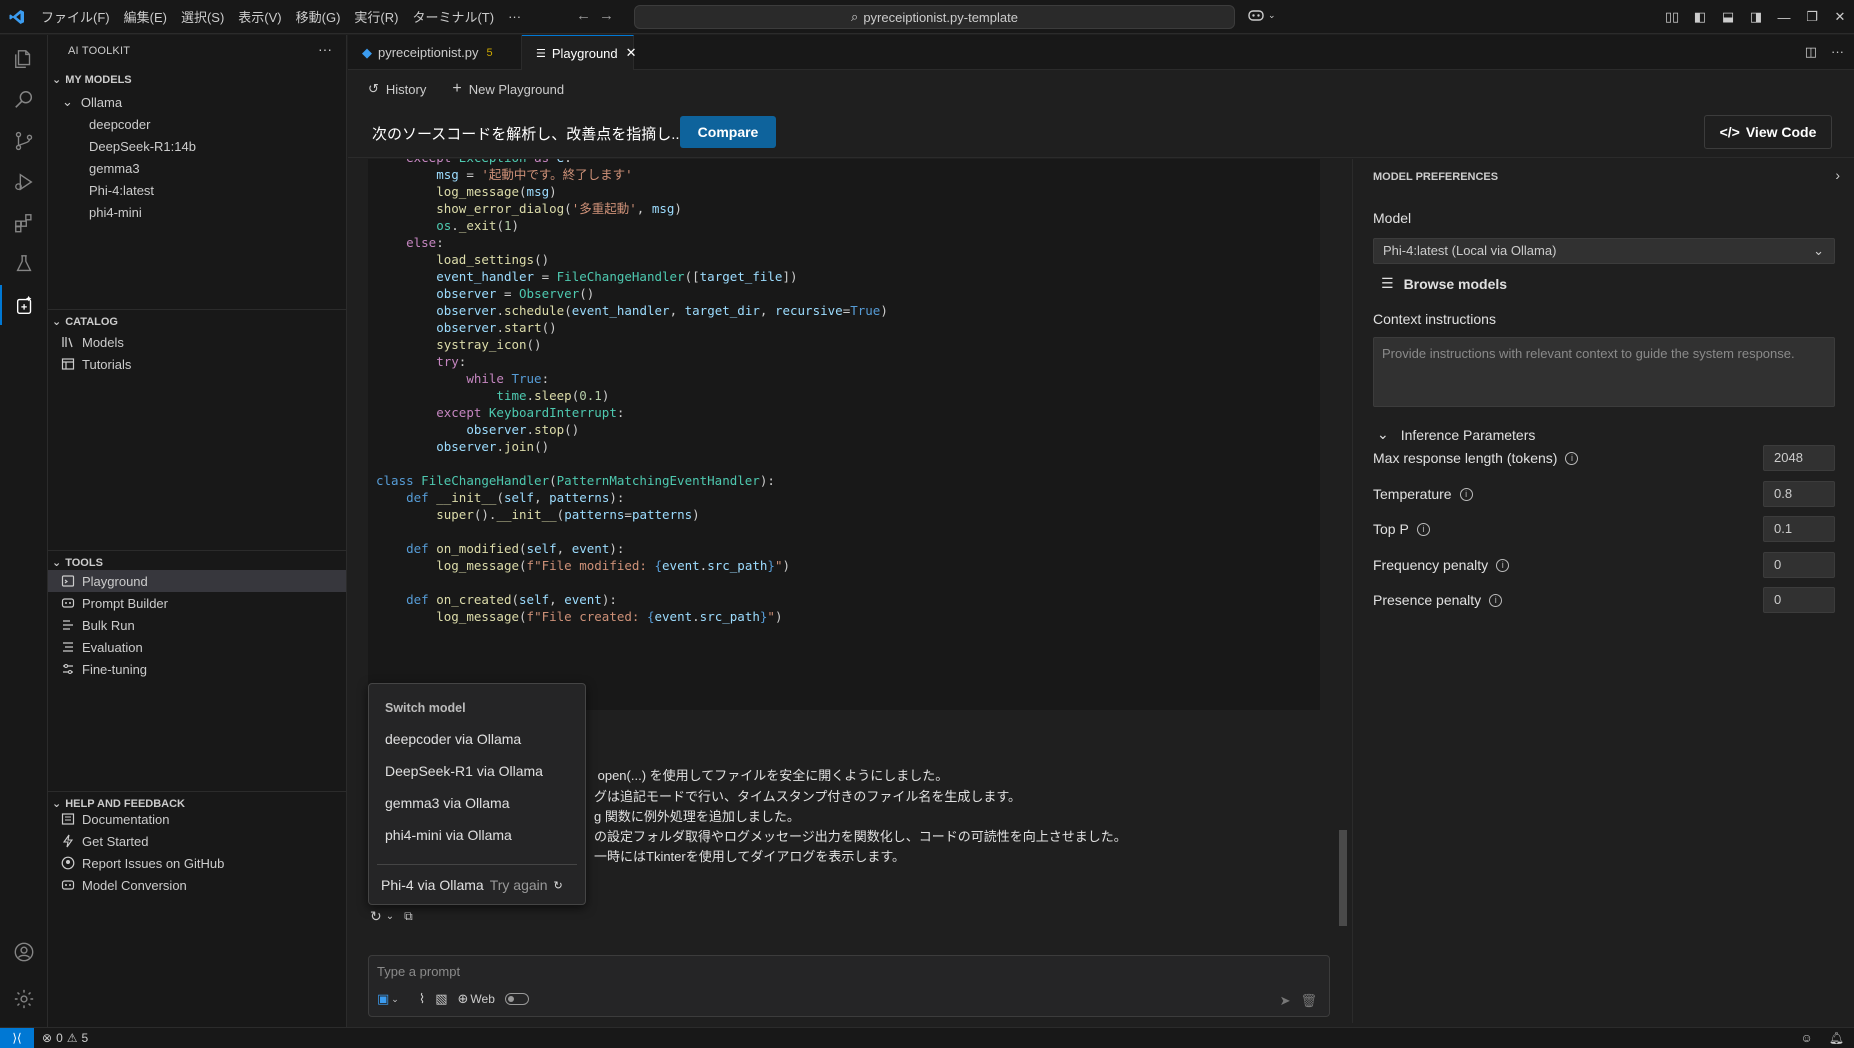  I want to click on chevron-right-icon: ›, so click(1837, 175).